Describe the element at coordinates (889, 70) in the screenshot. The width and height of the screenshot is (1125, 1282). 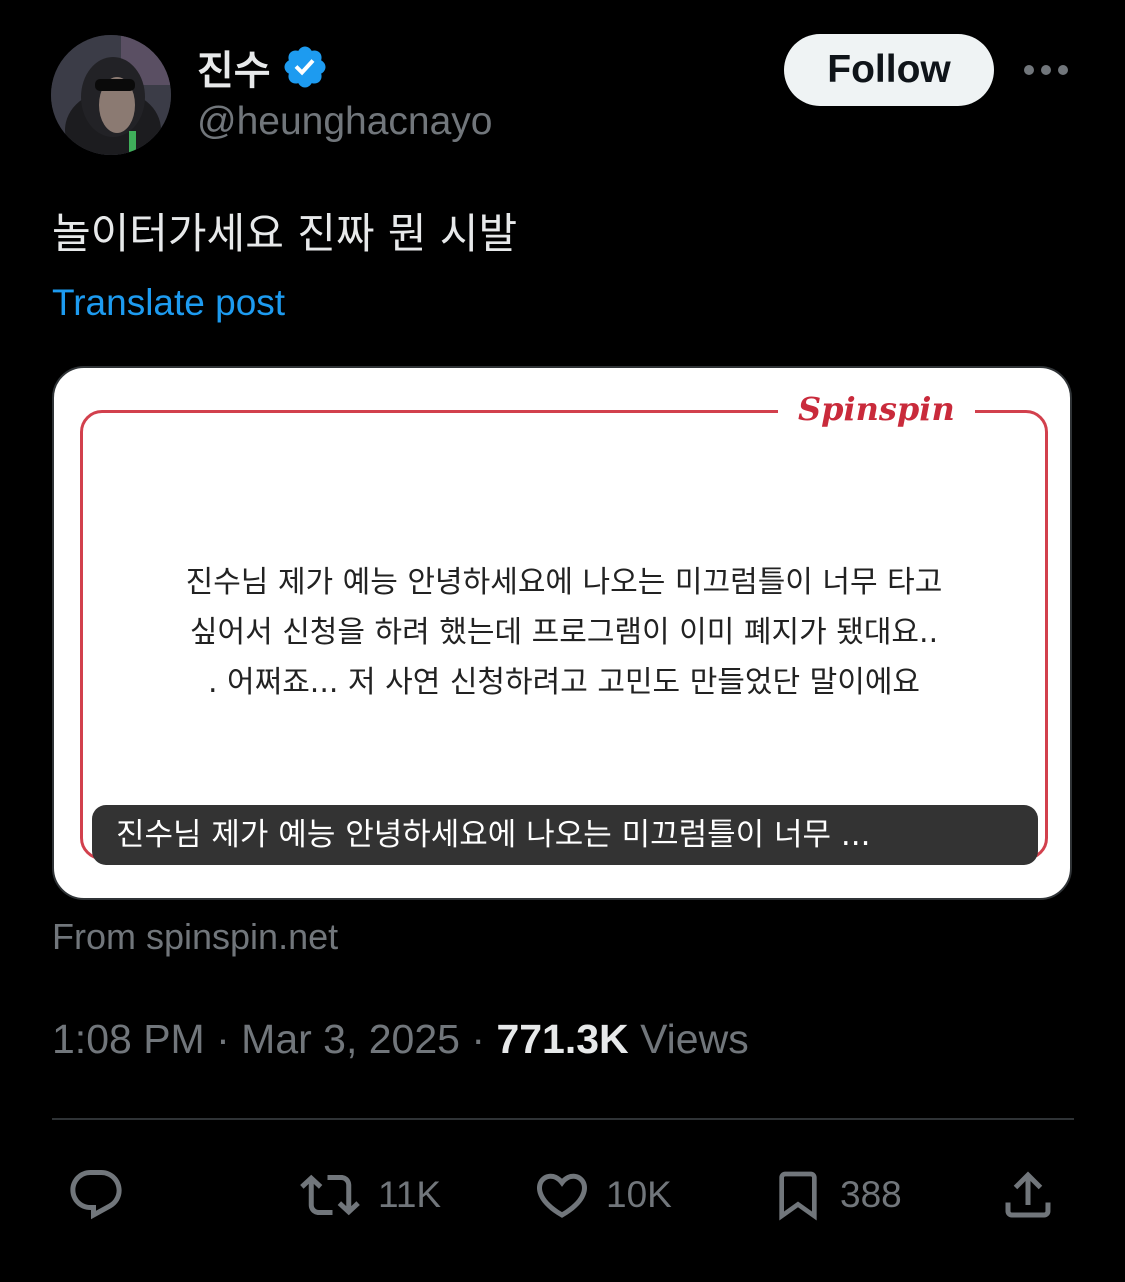
I see `follow-button: Follow` at that location.